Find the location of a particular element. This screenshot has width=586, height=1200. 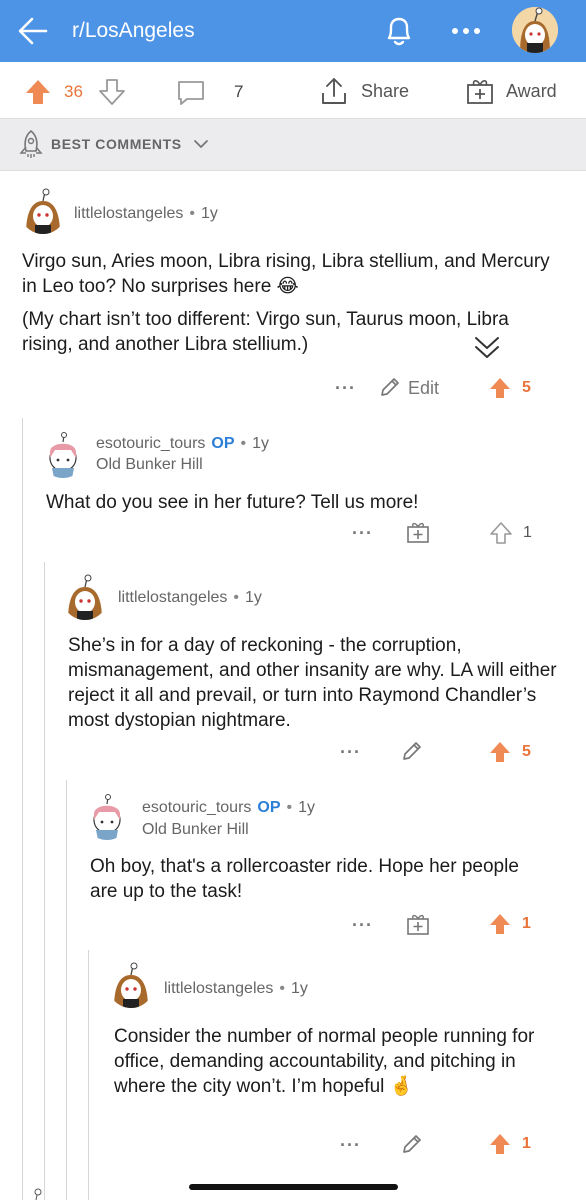

user-avatar is located at coordinates (535, 30).